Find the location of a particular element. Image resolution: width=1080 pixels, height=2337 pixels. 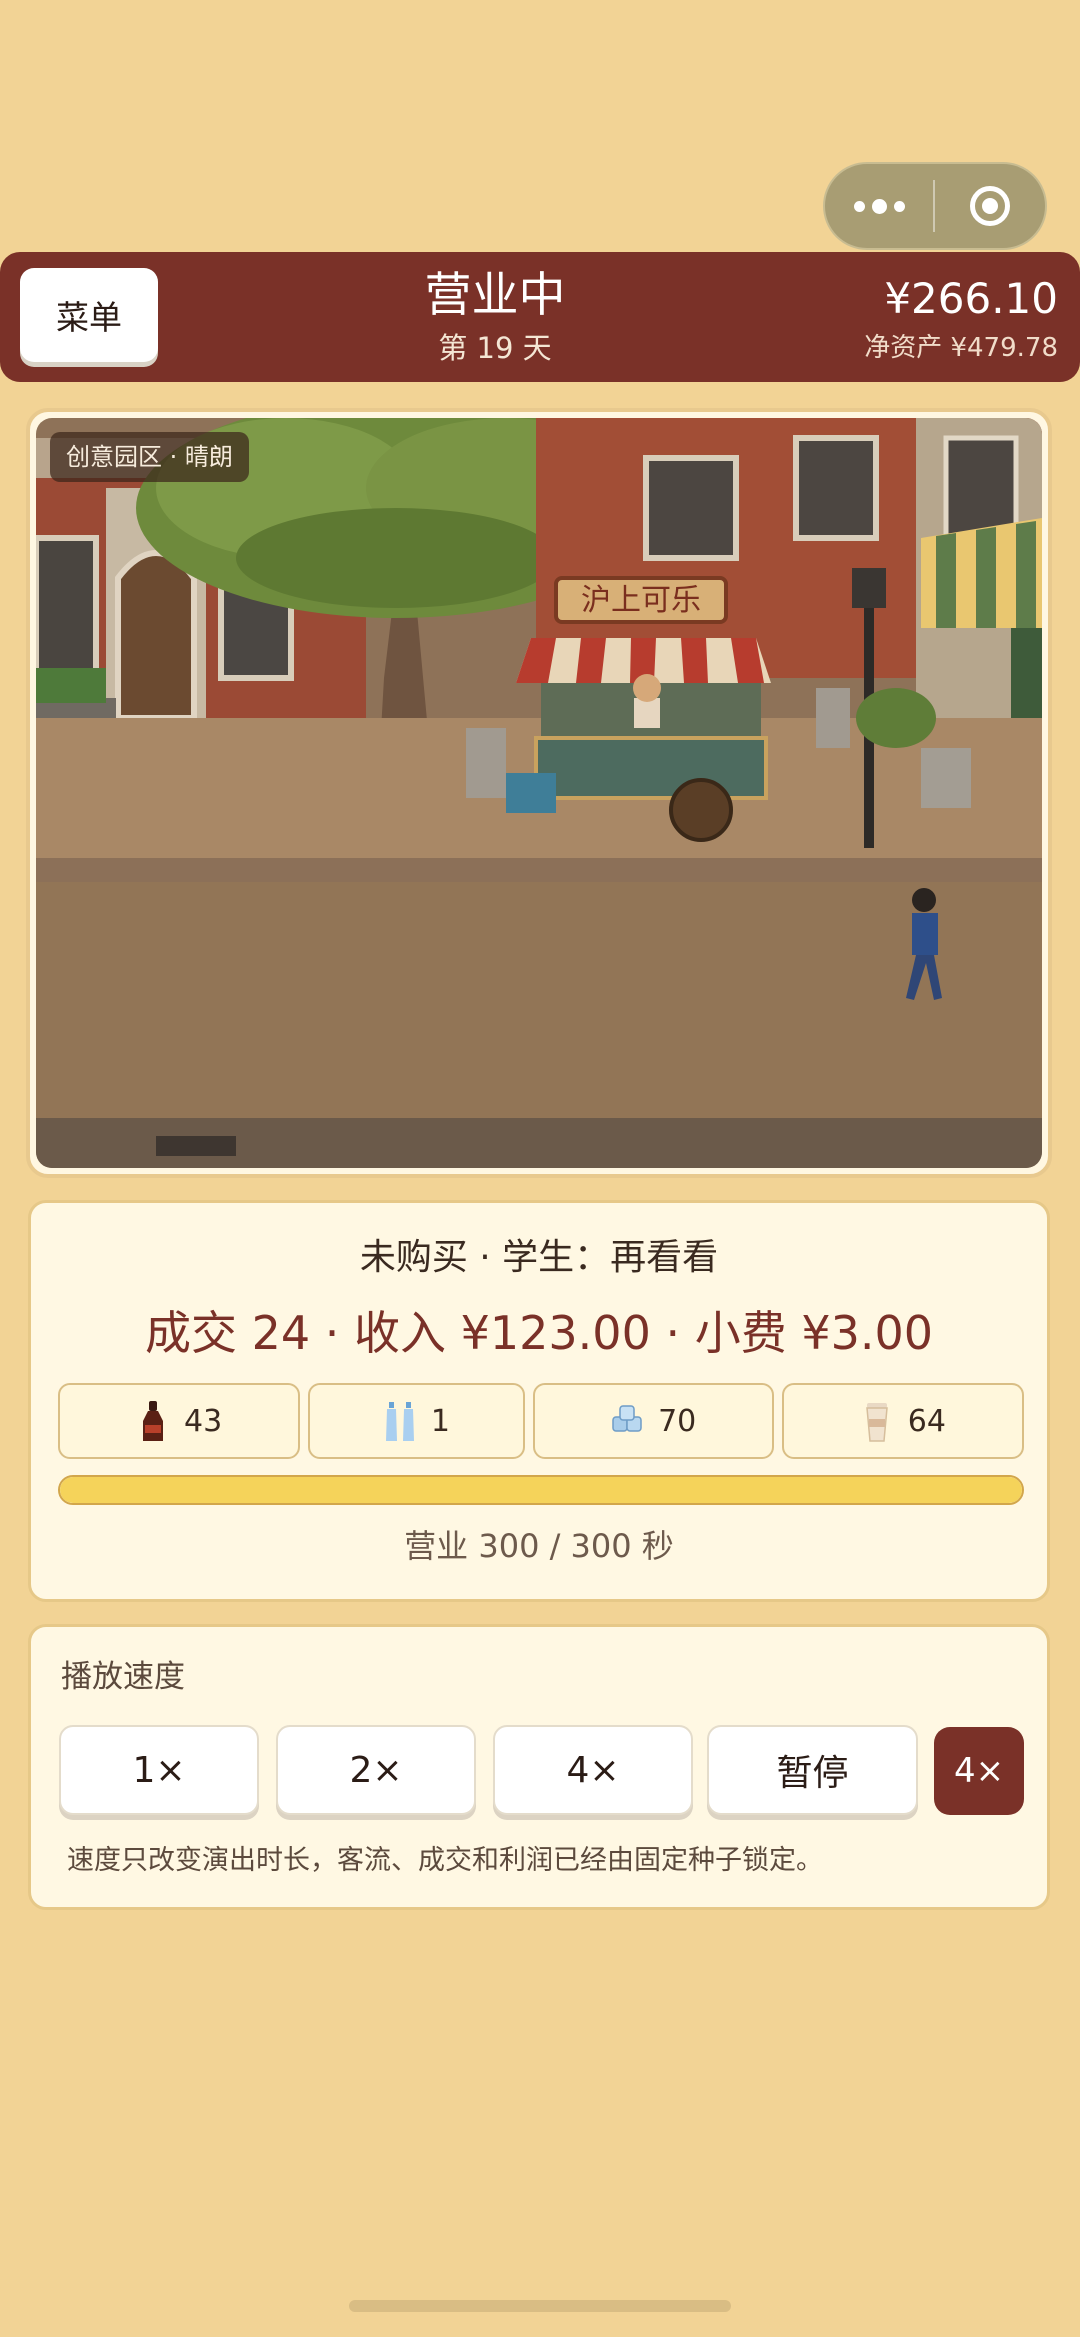

business-progress-fill is located at coordinates (541, 1490).